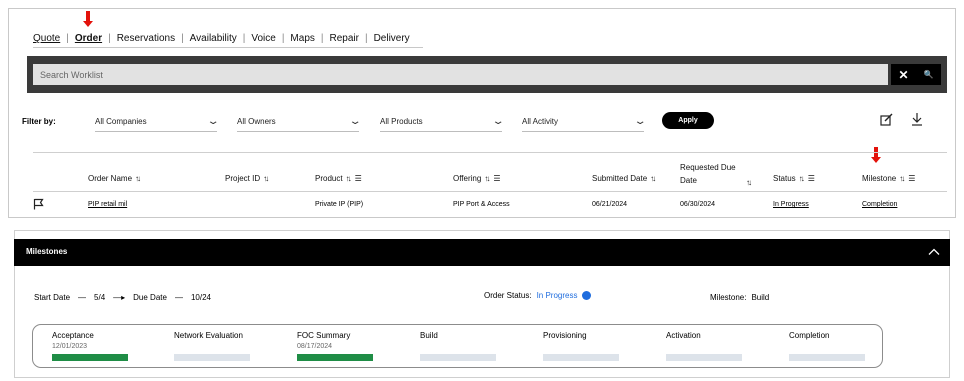  What do you see at coordinates (228, 47) in the screenshot?
I see `tab-divider` at bounding box center [228, 47].